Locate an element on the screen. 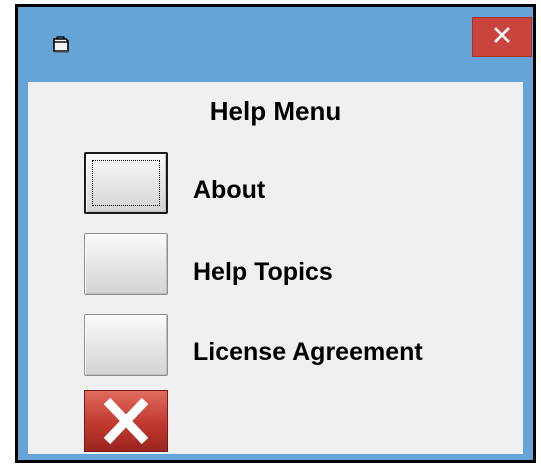 This screenshot has height=468, width=541. red-x-icon is located at coordinates (126, 421).